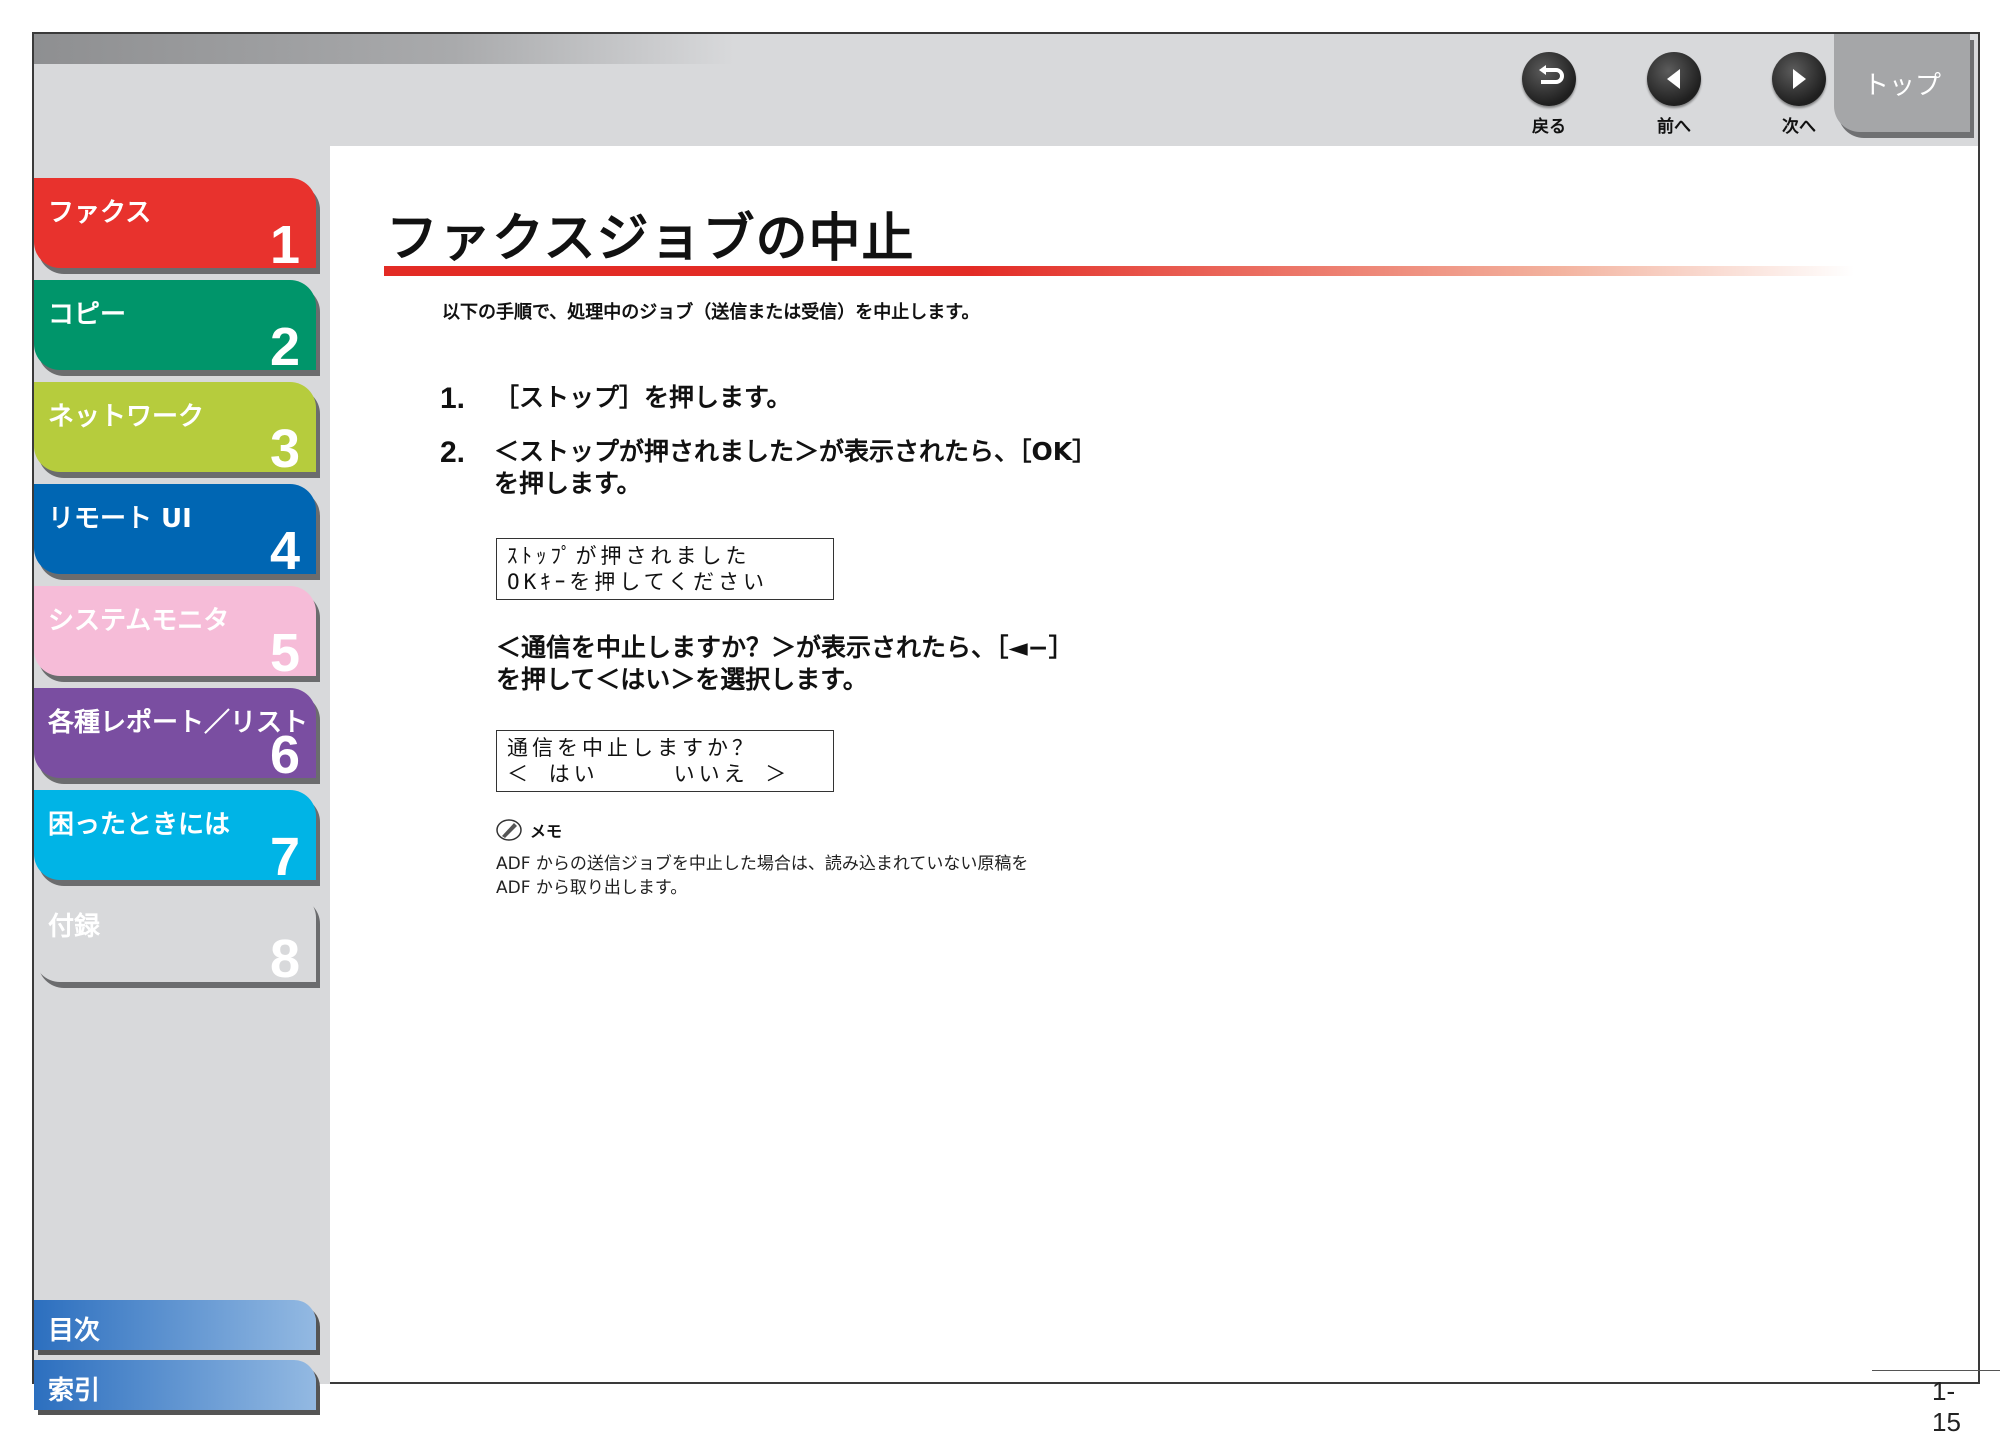 The image size is (2000, 1438). I want to click on step-1: 1. ［ストップ］を押します。, so click(616, 399).